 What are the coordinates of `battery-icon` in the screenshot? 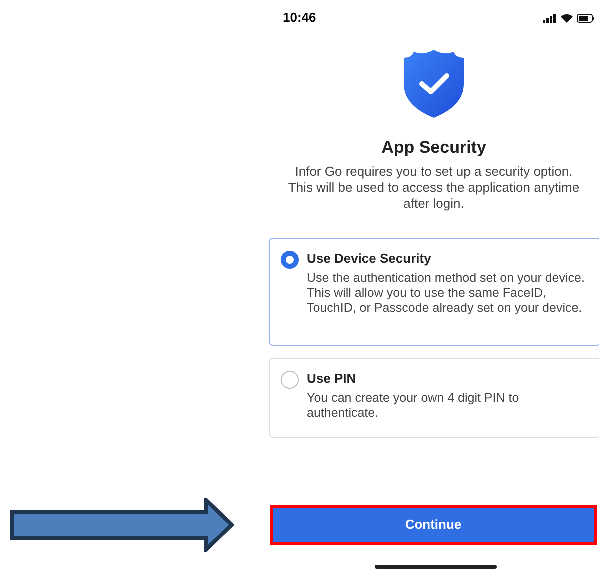 It's located at (586, 18).